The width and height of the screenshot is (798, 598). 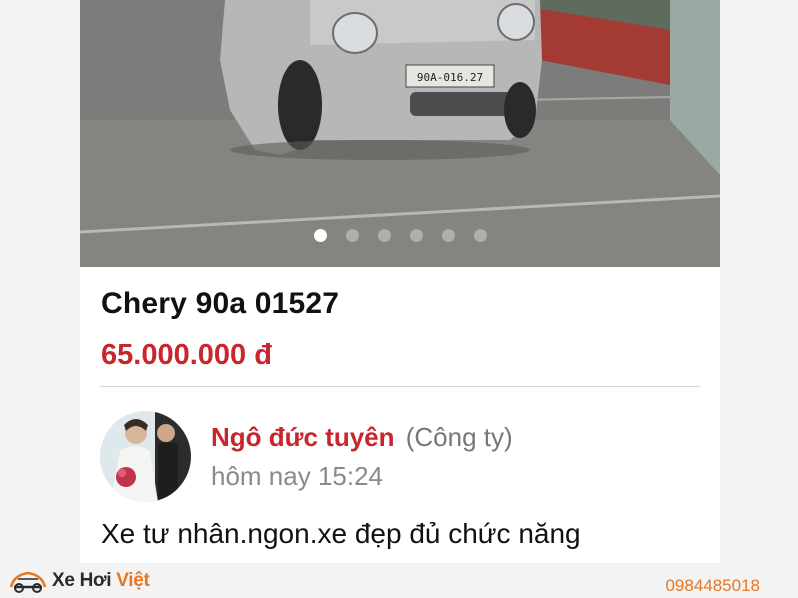 I want to click on posted-time: hôm nay 15:24, so click(x=297, y=476).